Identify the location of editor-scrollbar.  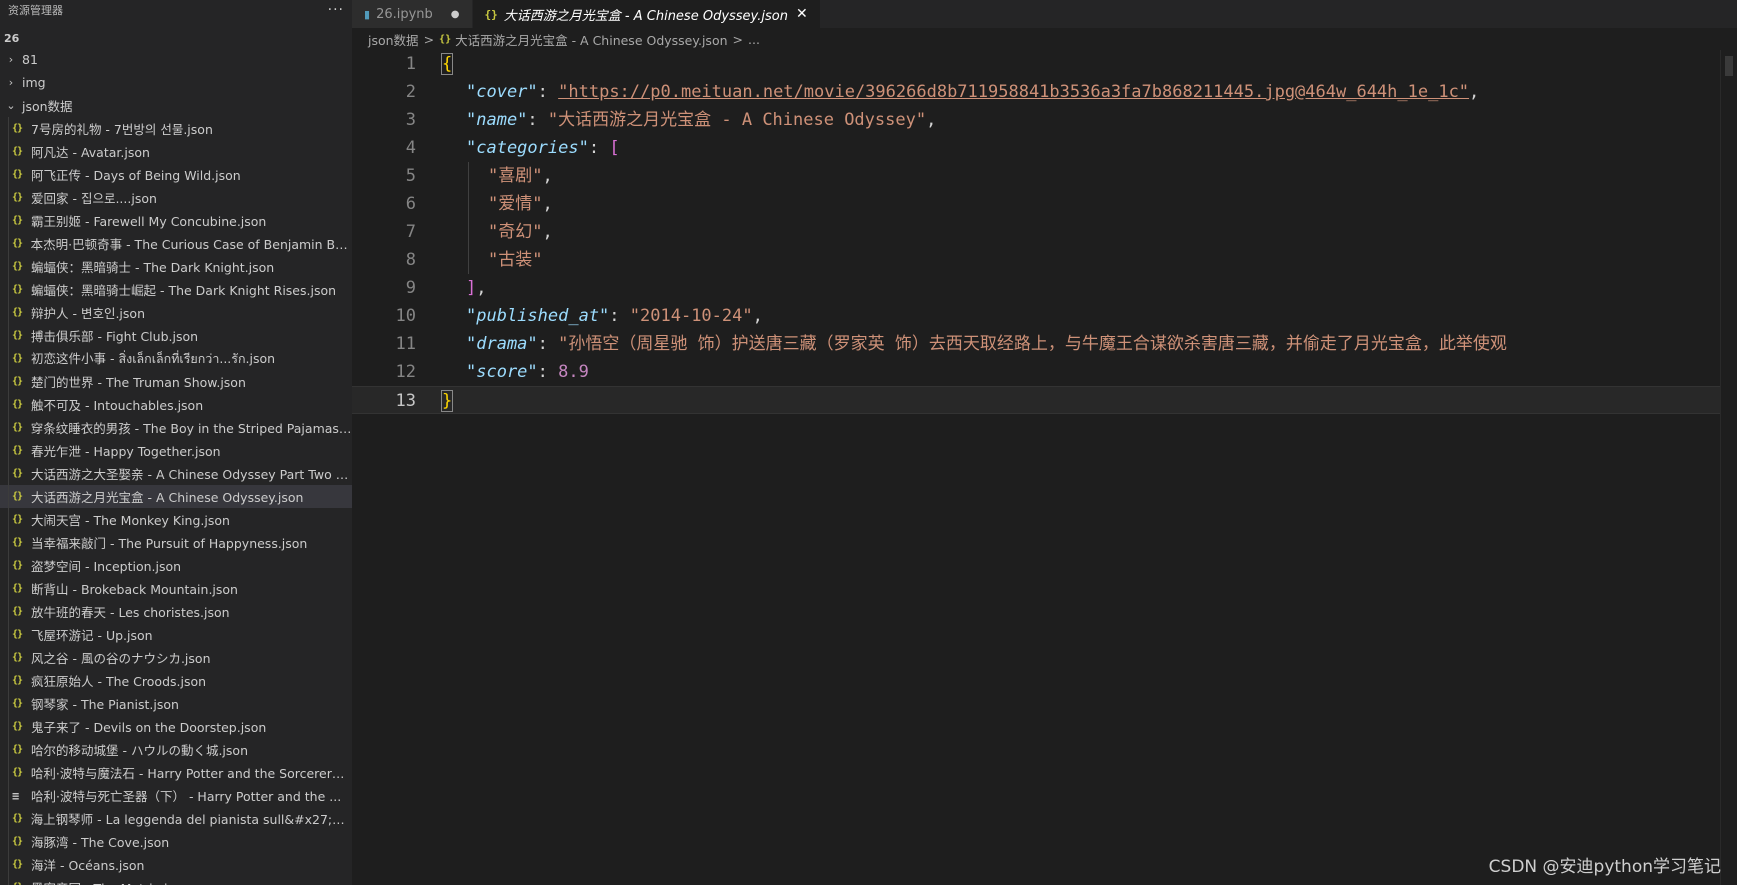
(1728, 467).